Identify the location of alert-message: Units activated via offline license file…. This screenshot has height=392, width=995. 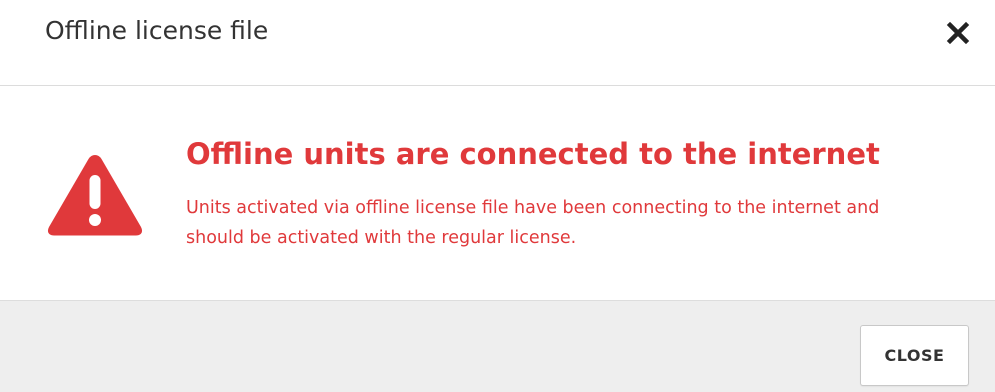
(533, 223).